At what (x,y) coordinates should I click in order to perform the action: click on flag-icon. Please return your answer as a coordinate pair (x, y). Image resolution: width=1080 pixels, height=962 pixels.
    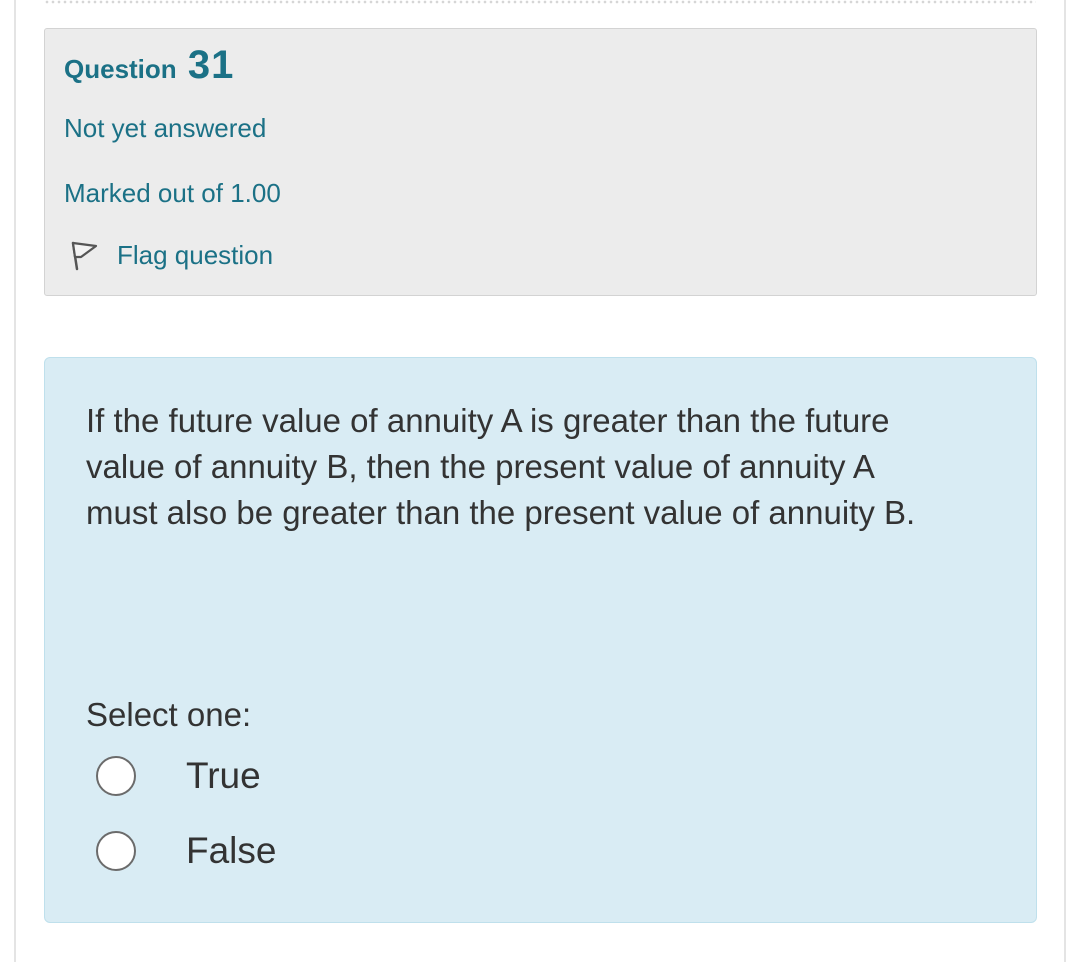
    Looking at the image, I should click on (83, 255).